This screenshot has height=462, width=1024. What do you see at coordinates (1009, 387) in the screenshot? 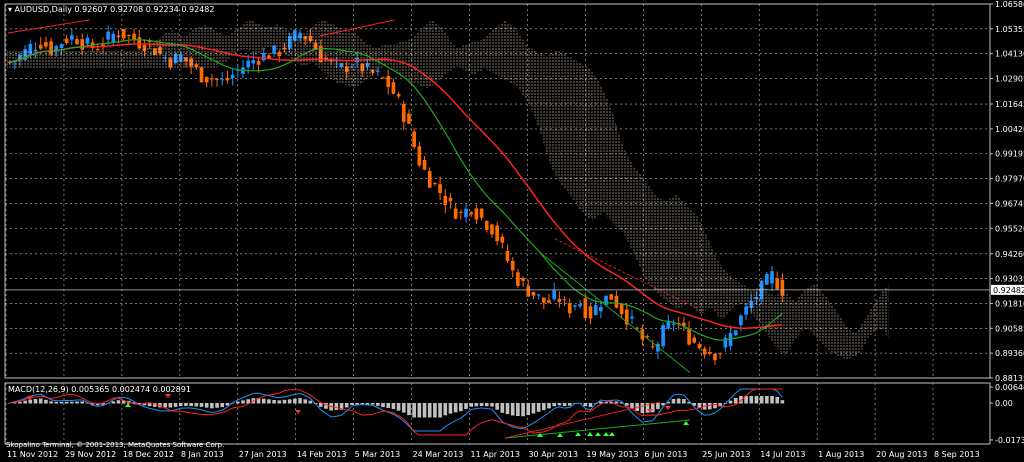
I see `macd-tick-label: 0.006449` at bounding box center [1009, 387].